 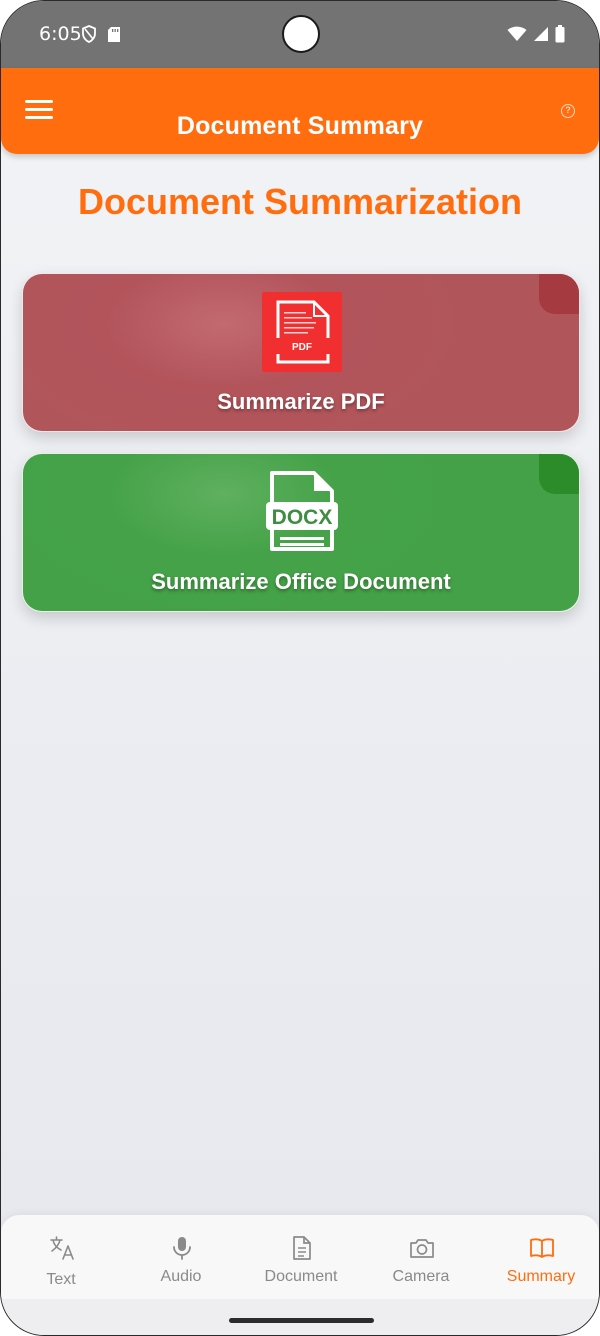 I want to click on front-camera-cutout, so click(x=301, y=34).